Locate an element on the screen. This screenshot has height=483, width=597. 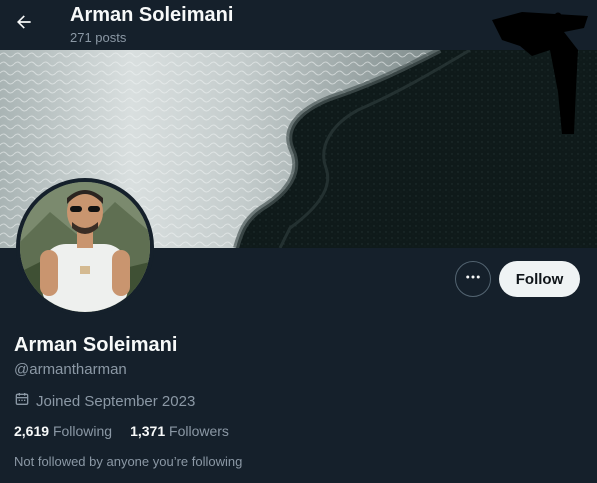
followers-link: 1,371 Followers is located at coordinates (179, 431).